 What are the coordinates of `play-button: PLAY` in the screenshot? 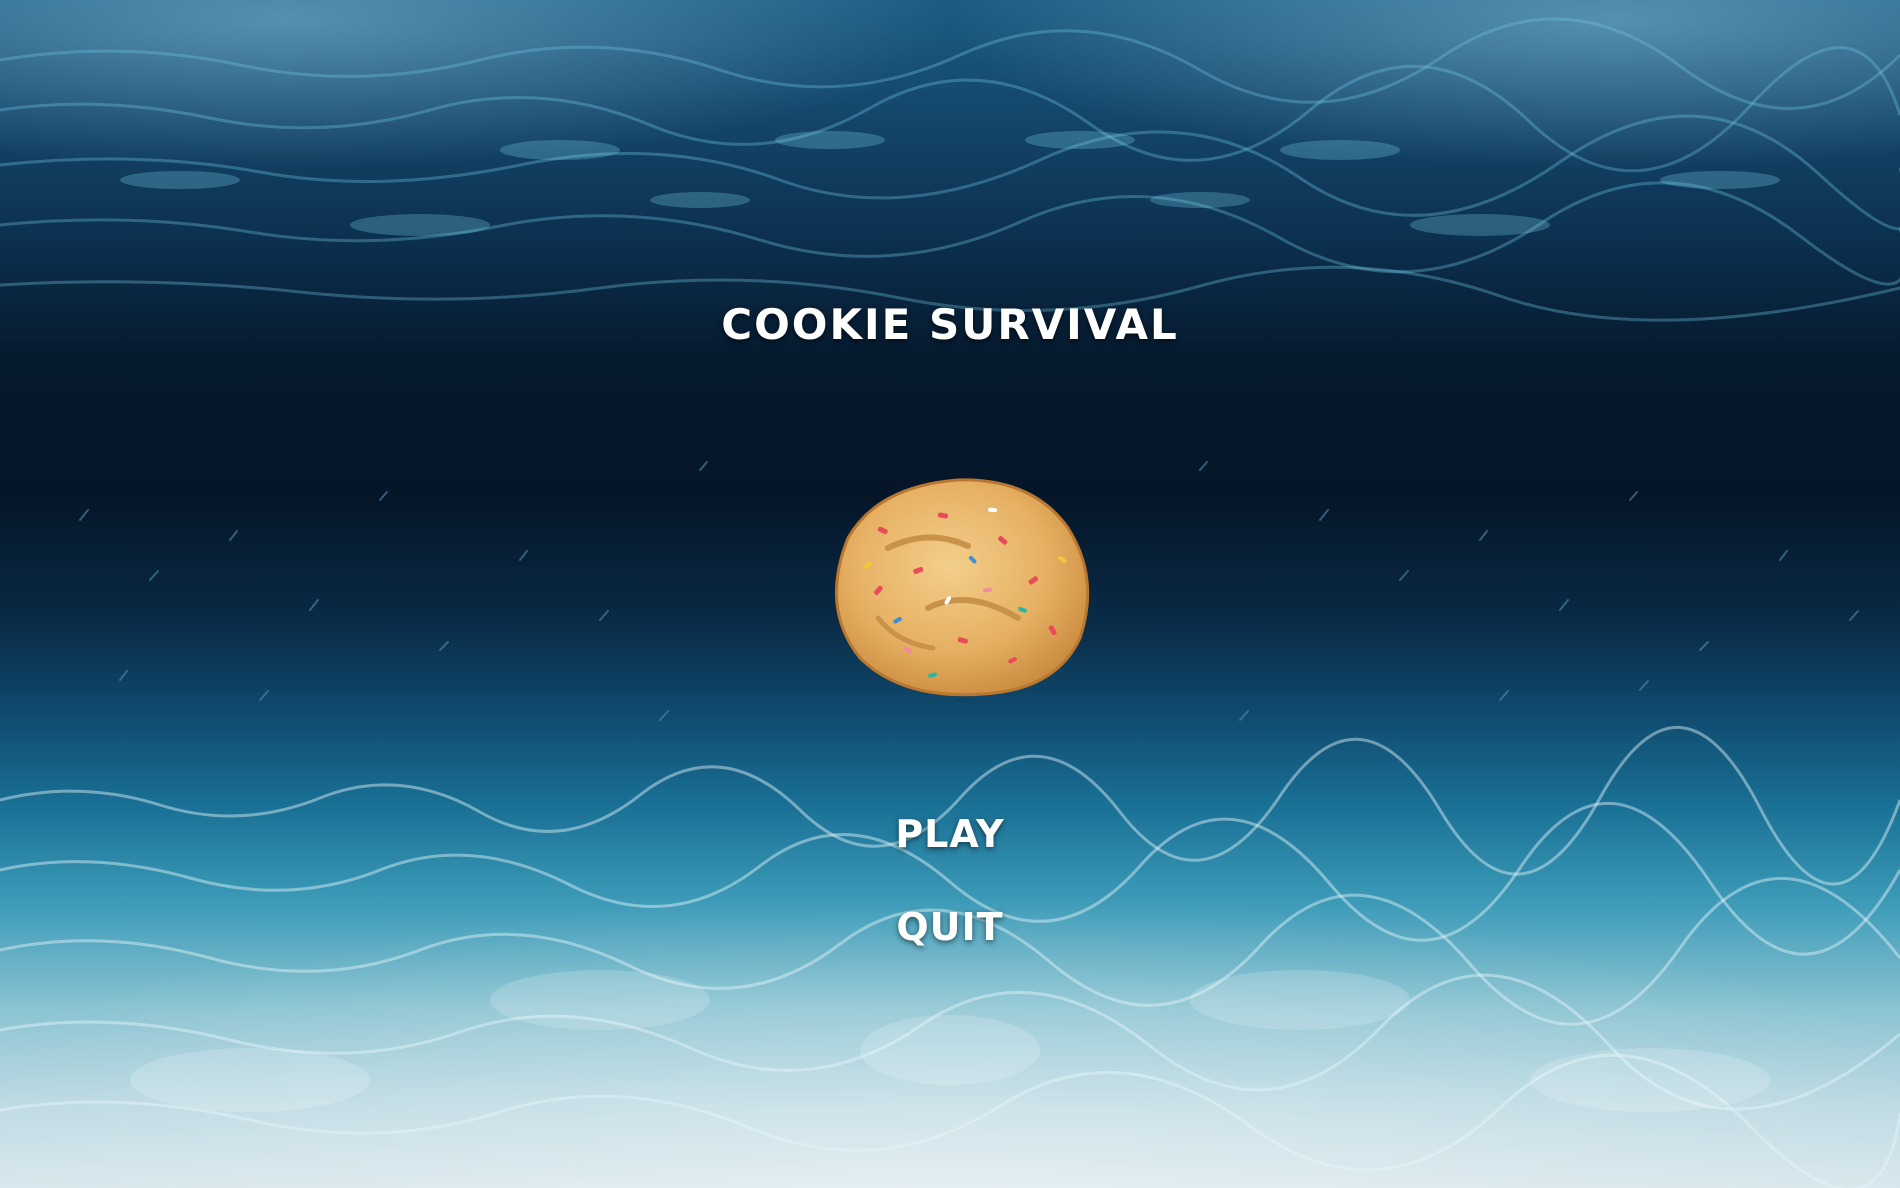 It's located at (950, 834).